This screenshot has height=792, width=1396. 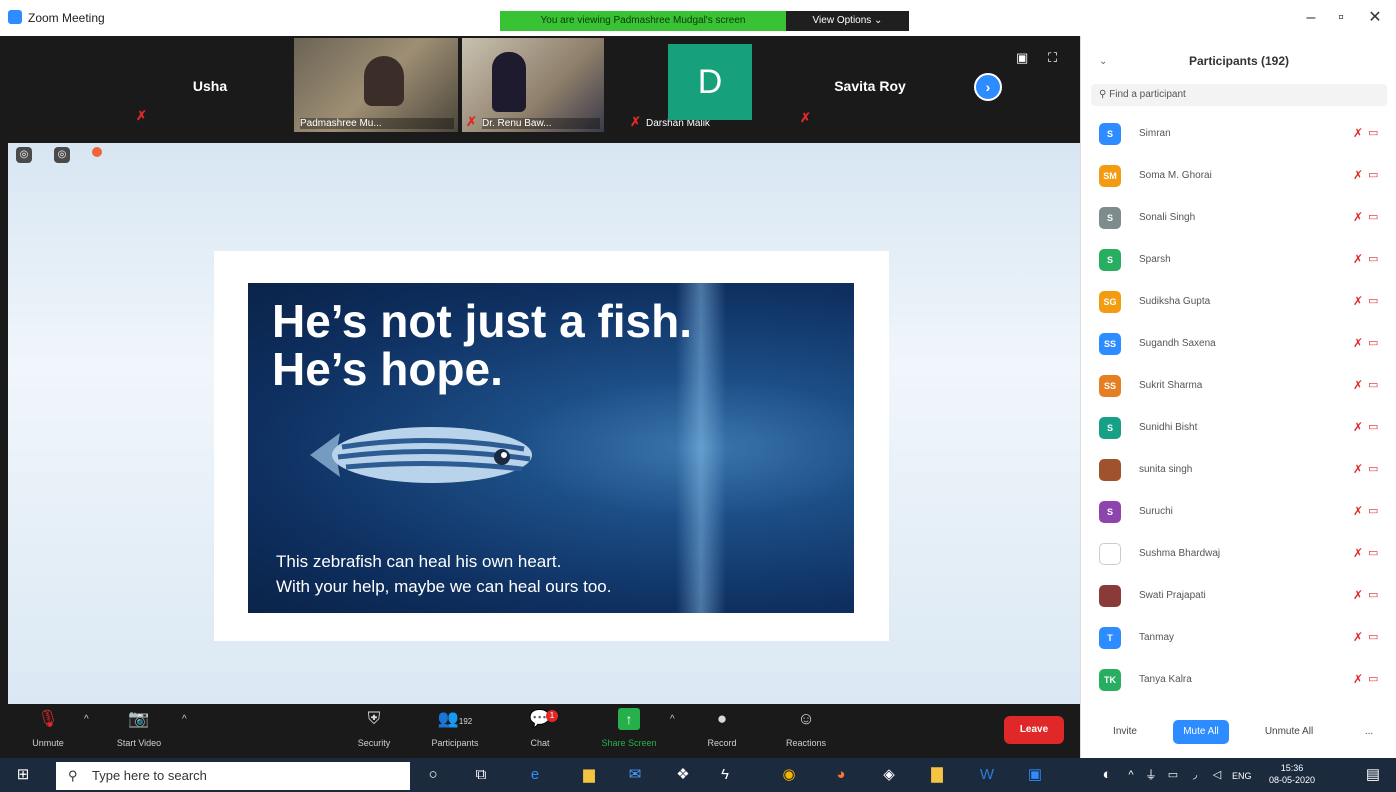 I want to click on participant-row: S Sparsh ✗ ▭, so click(x=1238, y=260).